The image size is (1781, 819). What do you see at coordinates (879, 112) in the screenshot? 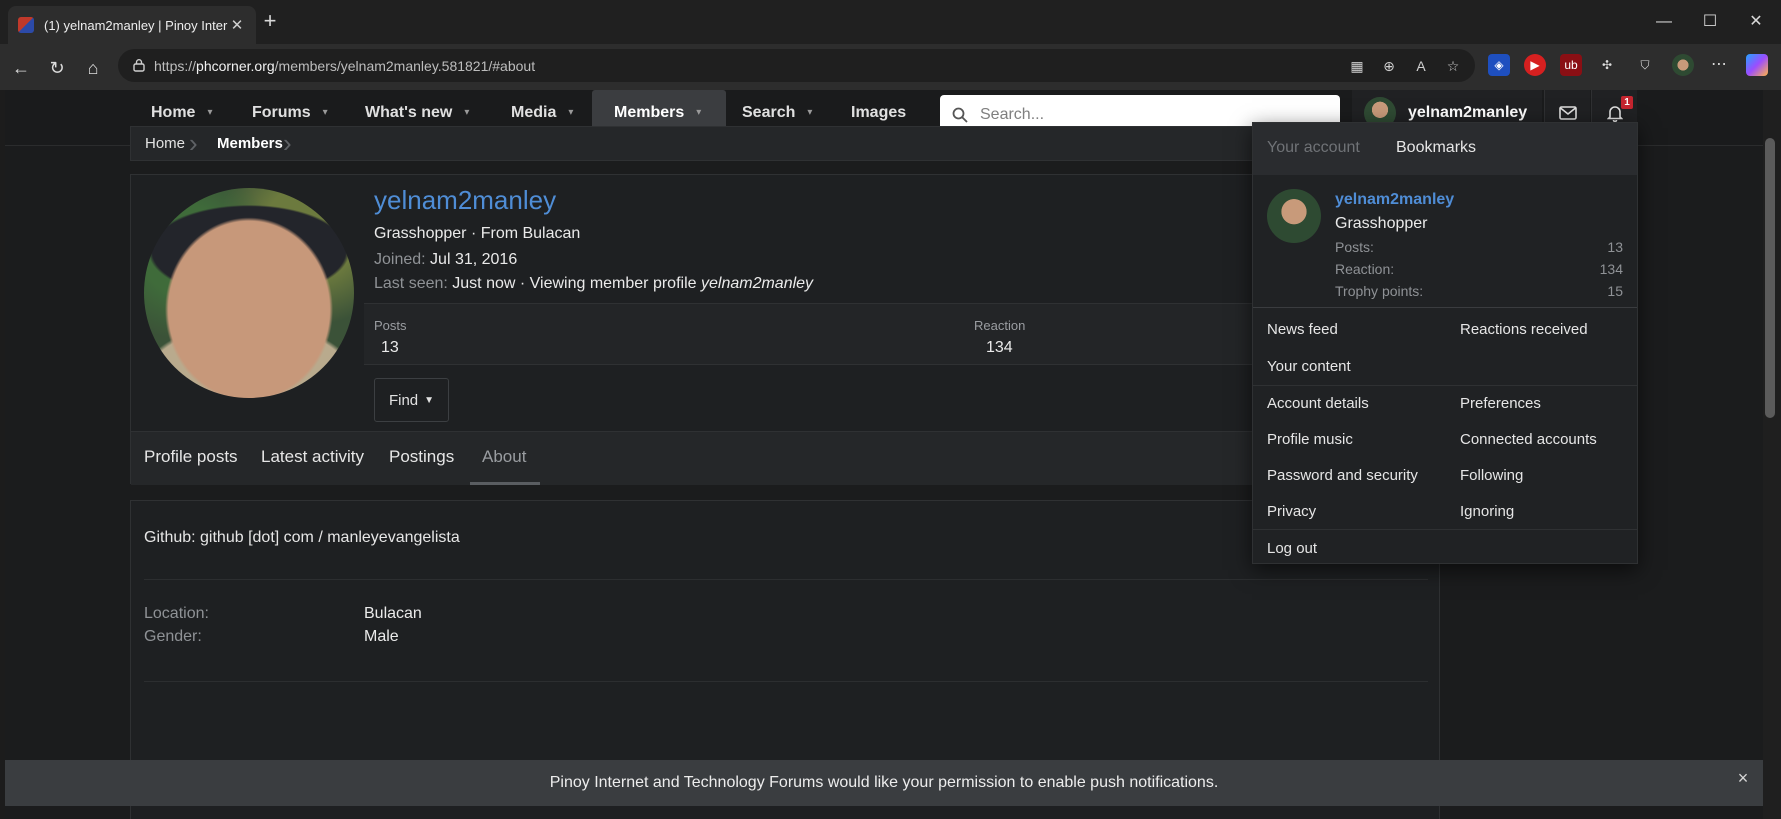
I see `nav-images-label: Images` at bounding box center [879, 112].